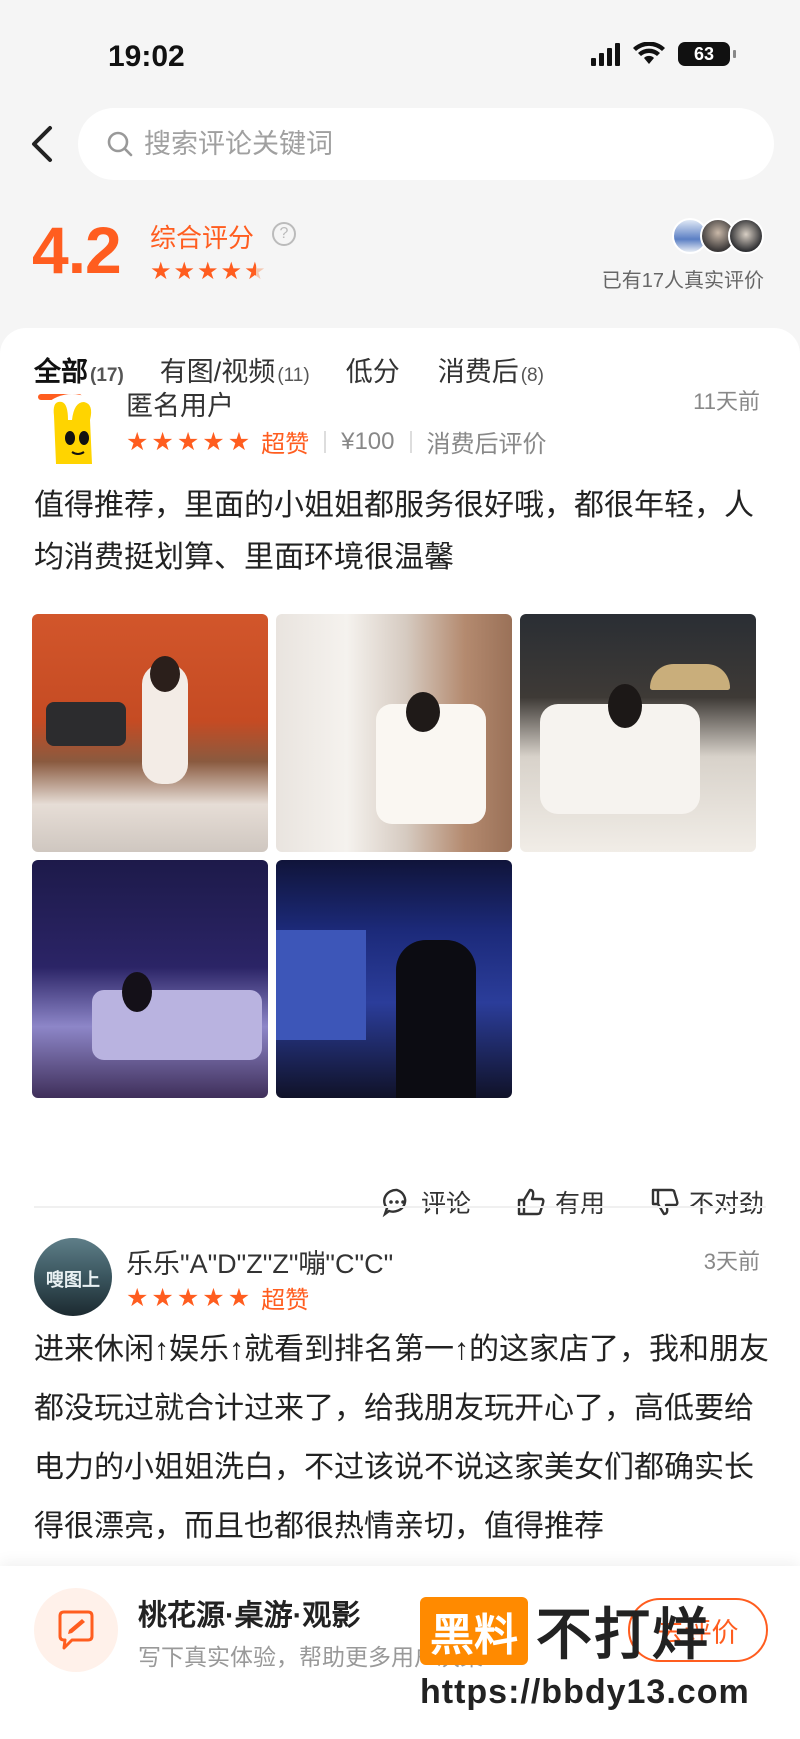 The width and height of the screenshot is (800, 1739). I want to click on consume-tag: 消费后评价, so click(486, 444).